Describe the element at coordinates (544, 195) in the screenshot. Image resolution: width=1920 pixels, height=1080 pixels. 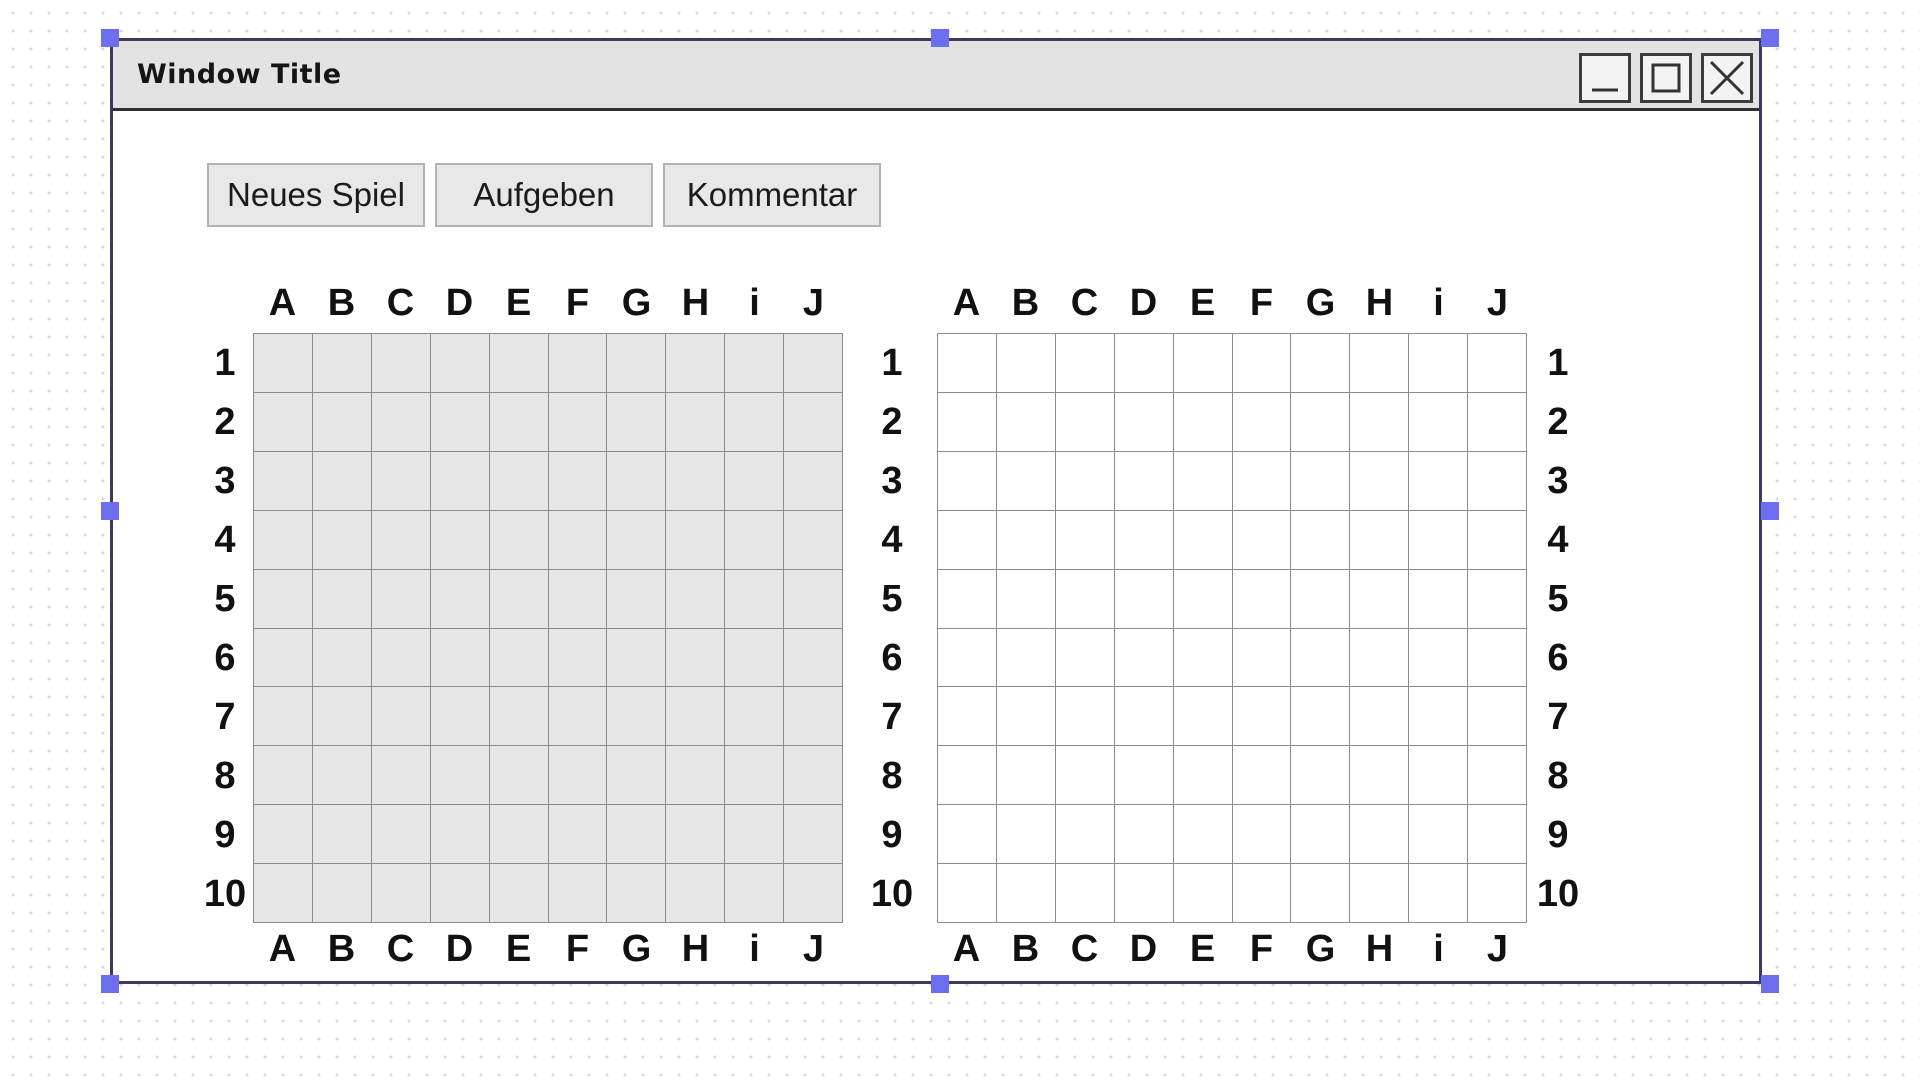
I see `give-up-button: Aufgeben` at that location.